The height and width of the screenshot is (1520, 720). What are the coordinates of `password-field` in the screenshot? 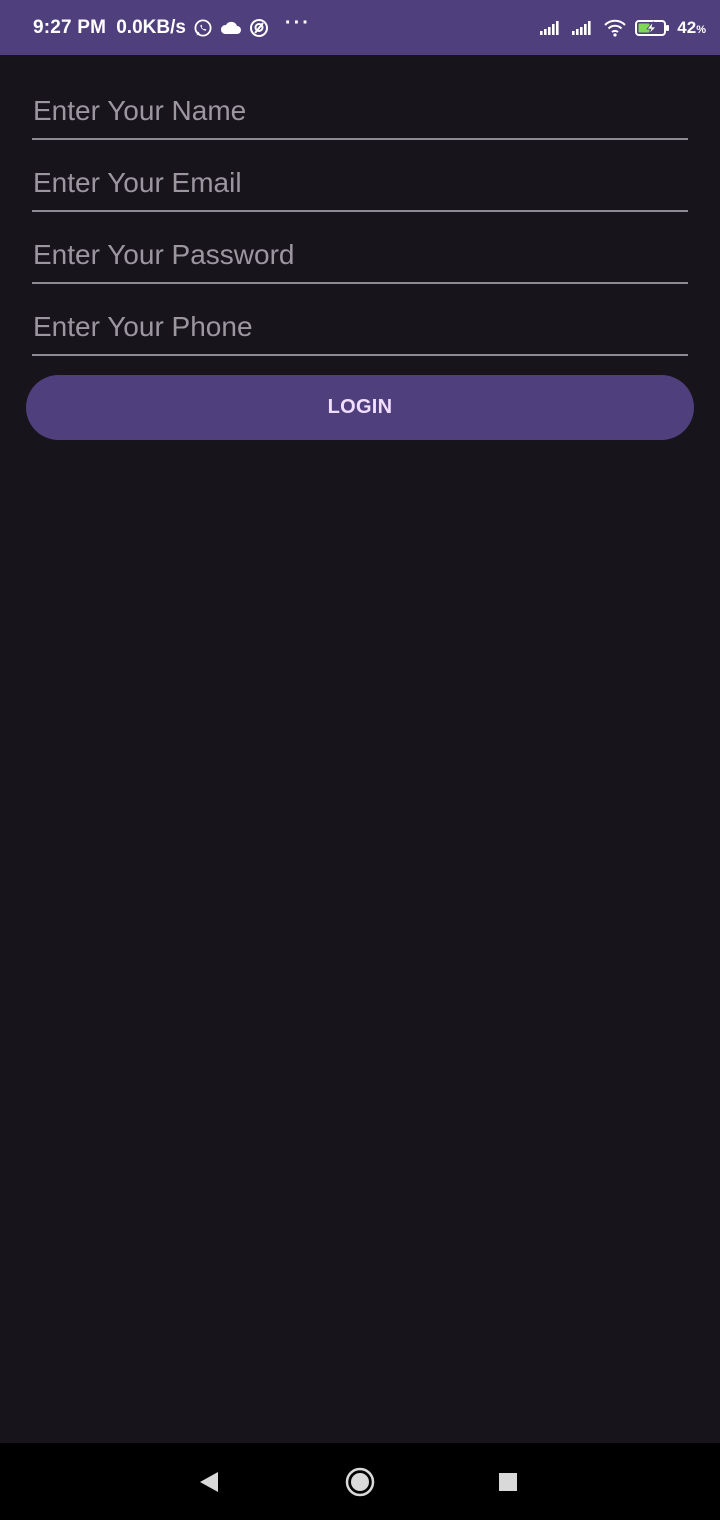 It's located at (360, 258).